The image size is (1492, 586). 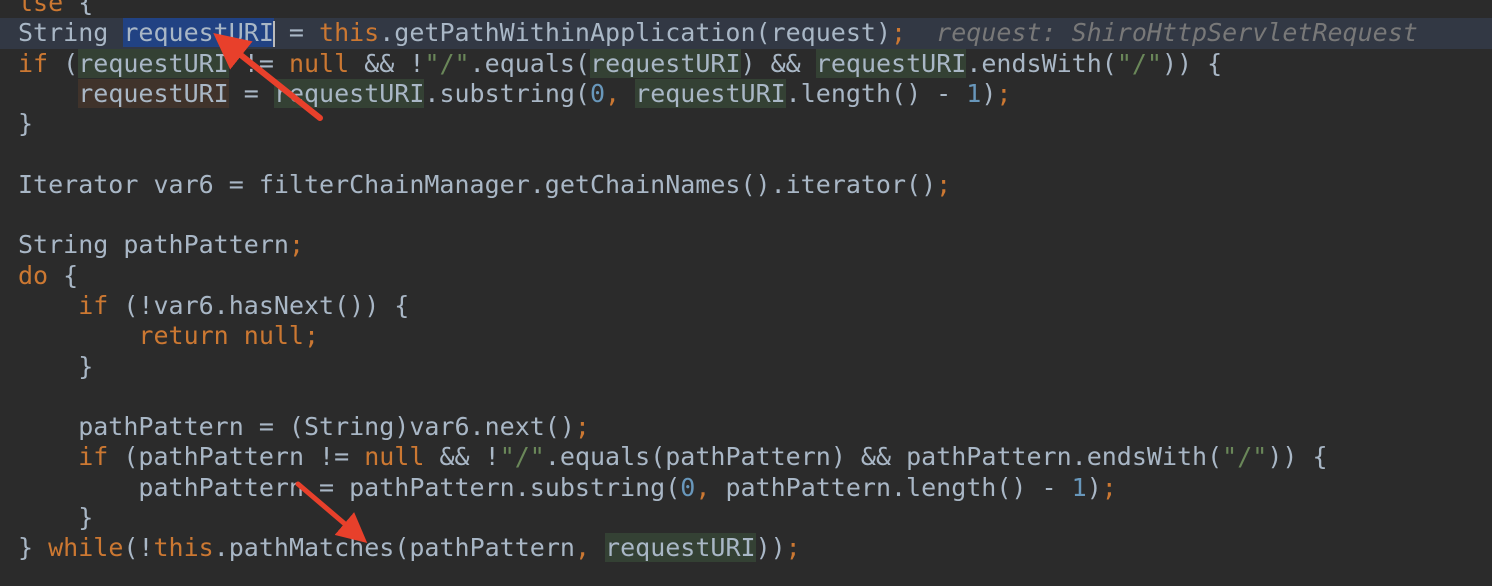 I want to click on code-line: if (!var6.hasNext()) {, so click(x=755, y=306).